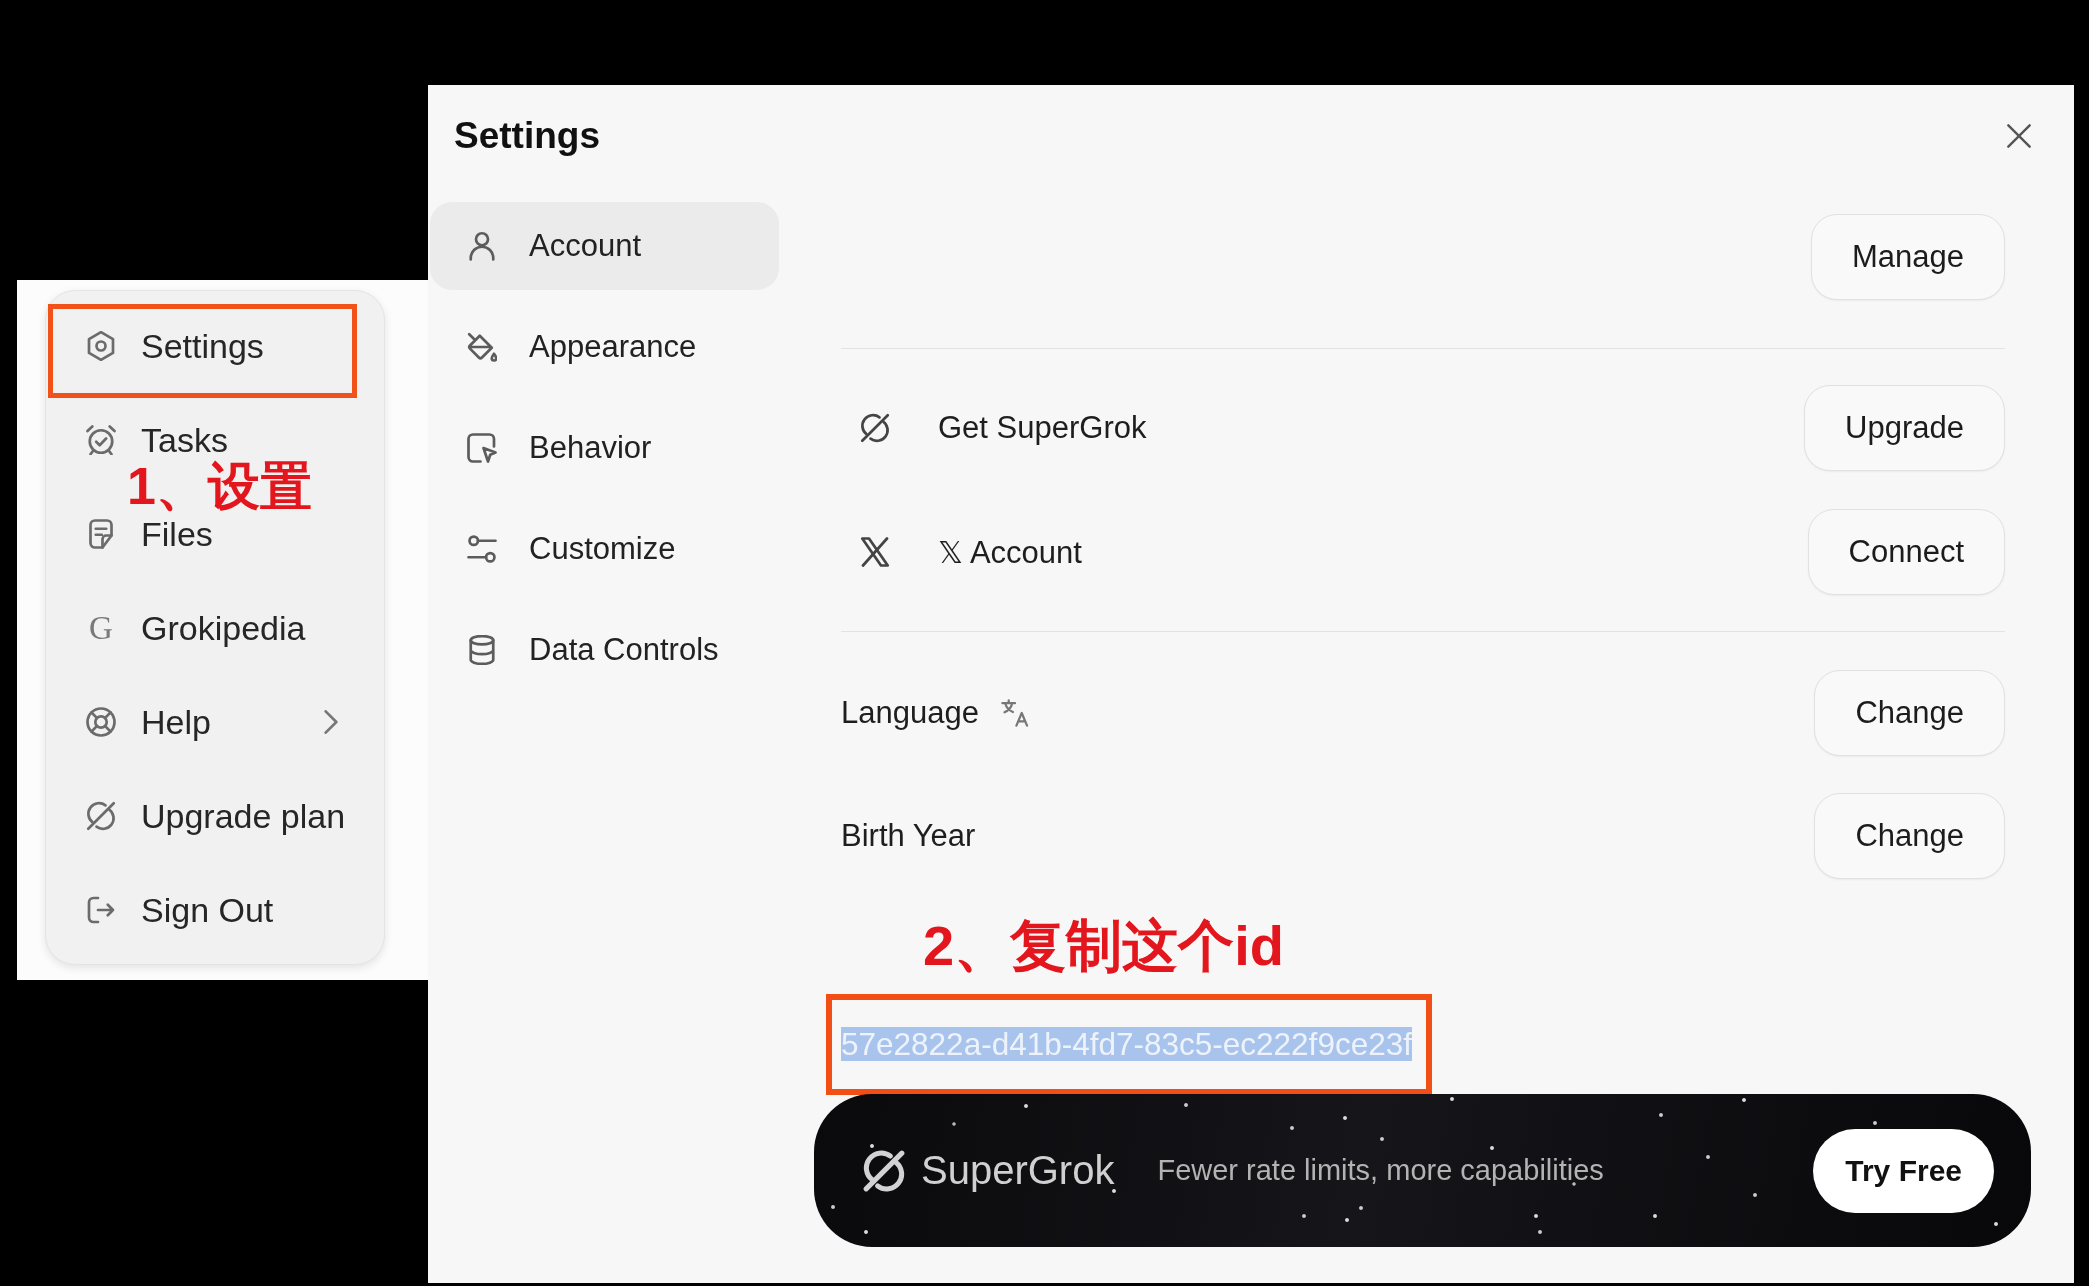  I want to click on menu-item: Upgrade plan, so click(215, 816).